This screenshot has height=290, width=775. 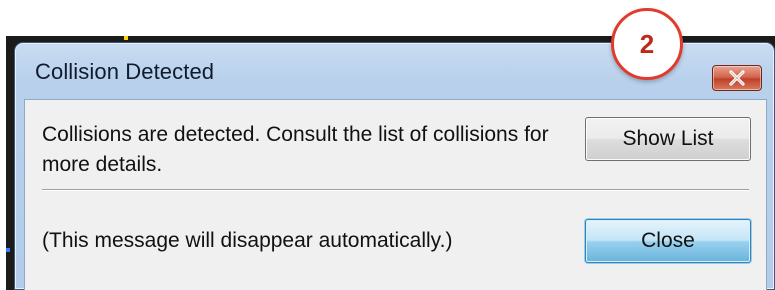 What do you see at coordinates (647, 44) in the screenshot?
I see `step-number-badge: 2` at bounding box center [647, 44].